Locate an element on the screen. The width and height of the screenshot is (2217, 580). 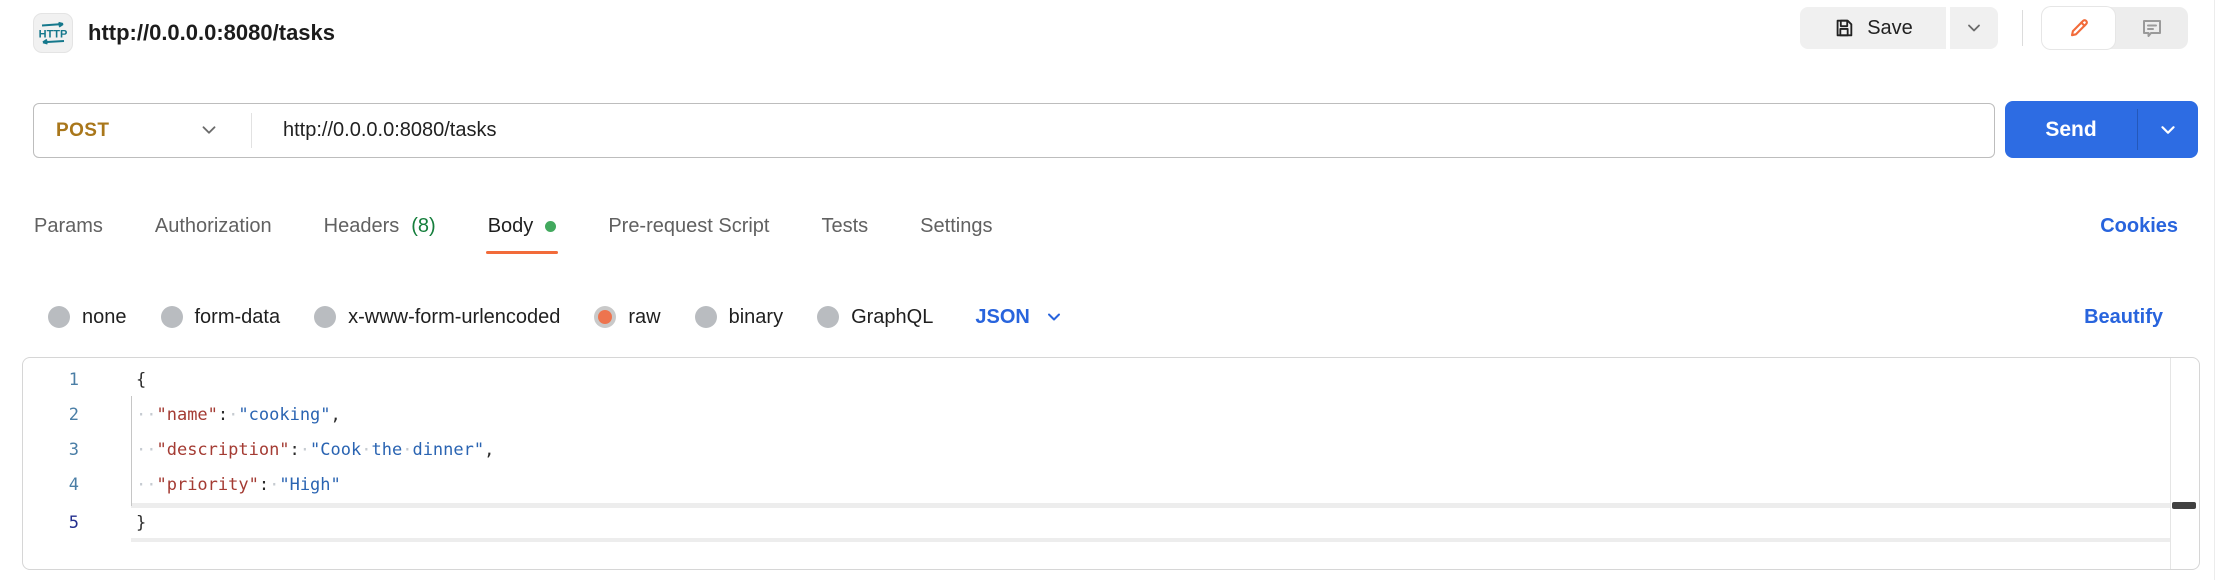
line-number: 4 is located at coordinates (73, 485).